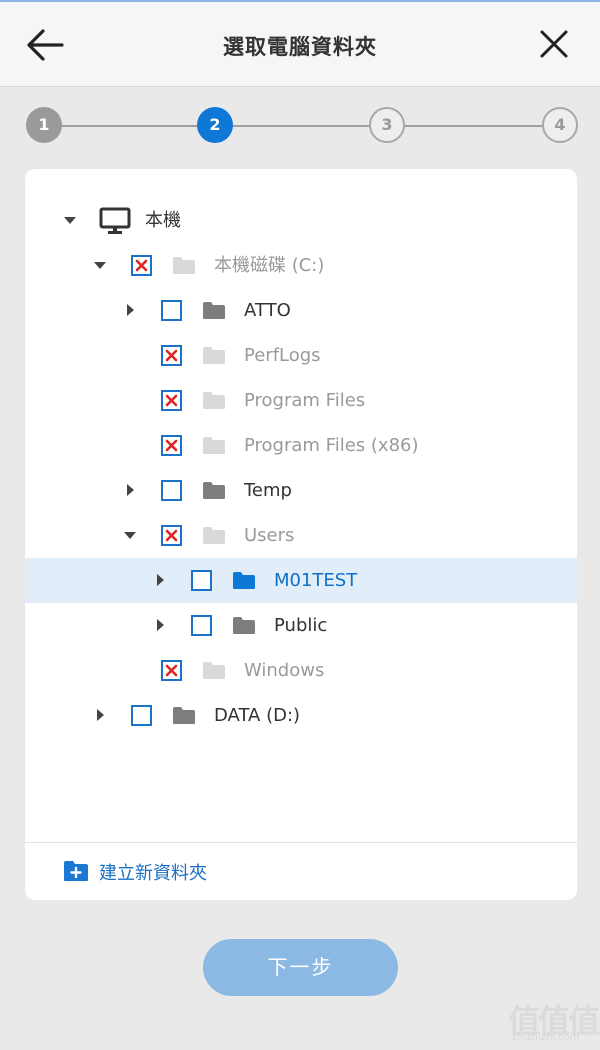 Image resolution: width=600 pixels, height=1050 pixels. I want to click on tree-row-public: Public, so click(301, 625).